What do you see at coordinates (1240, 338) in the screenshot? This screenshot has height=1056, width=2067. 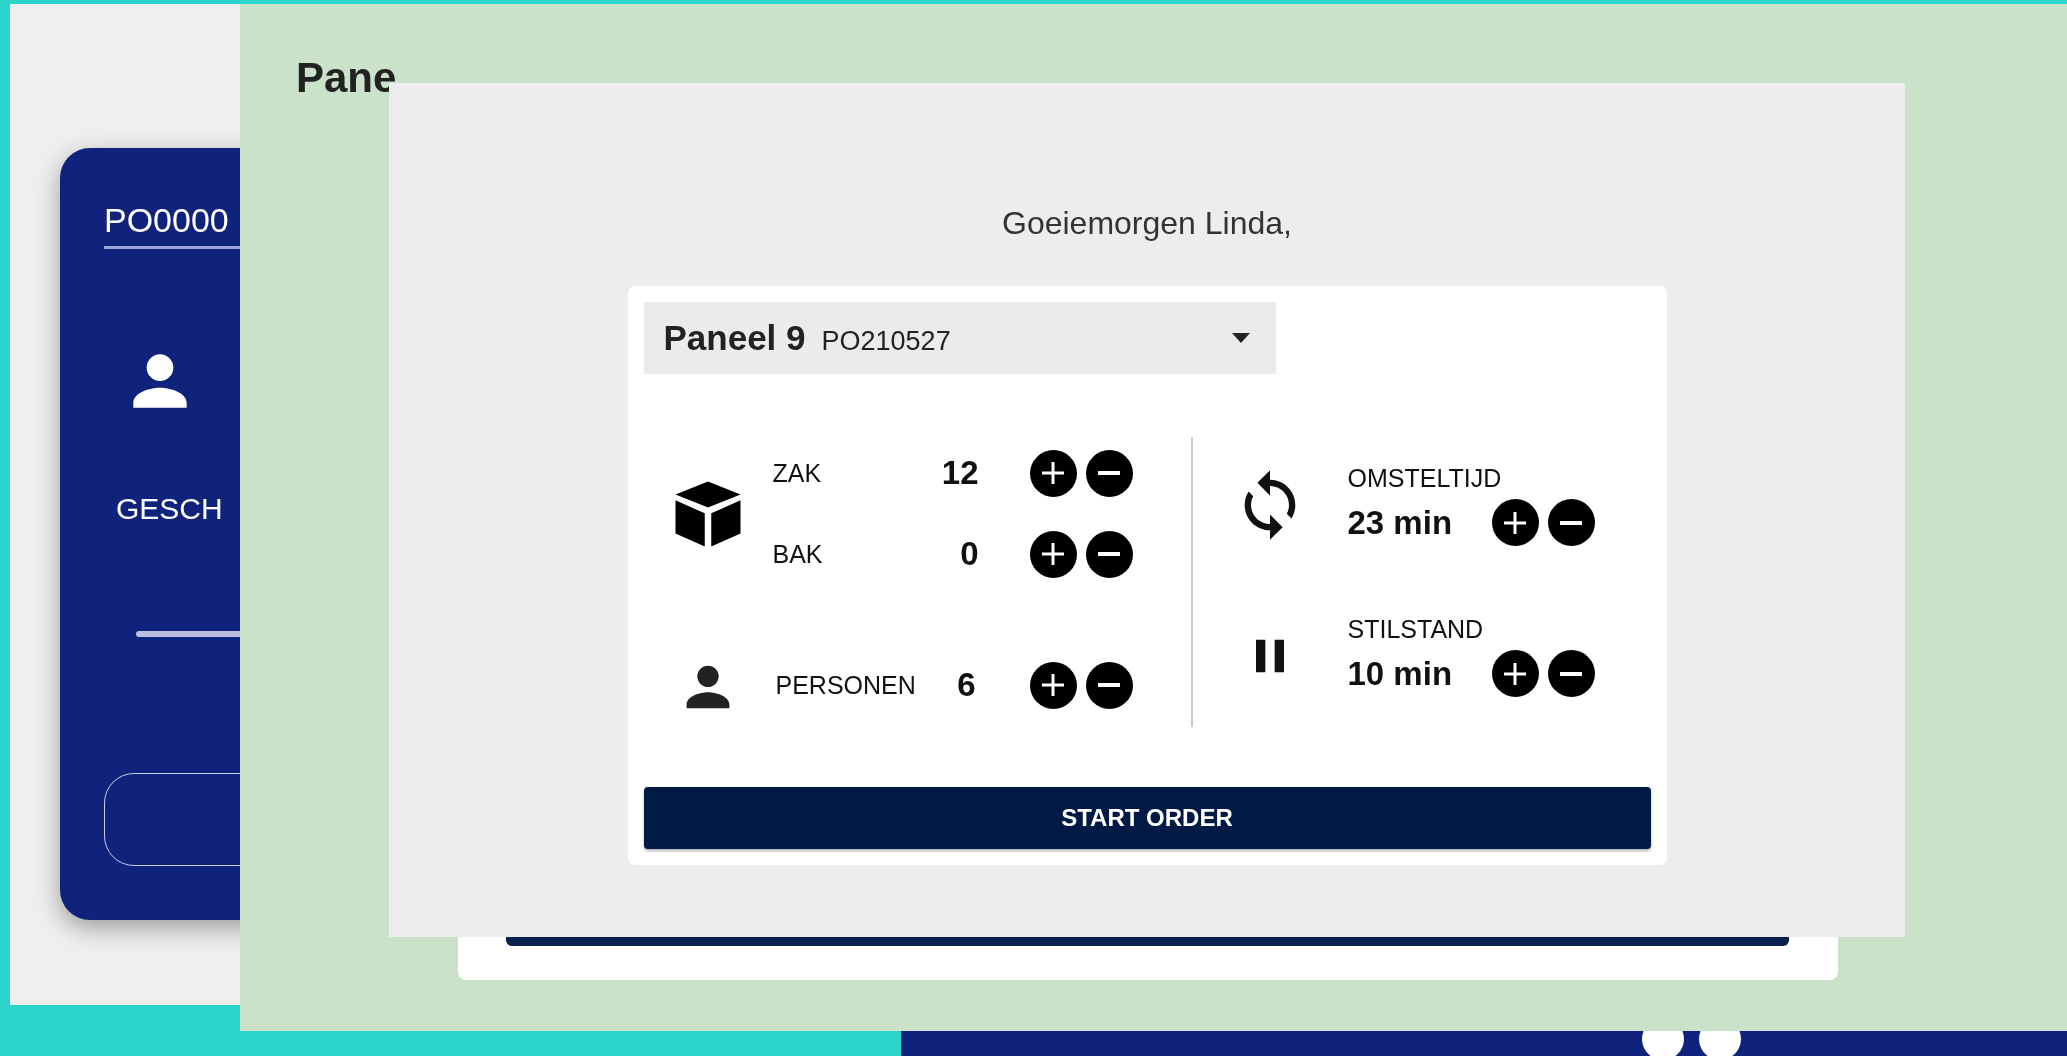 I see `caret-icon` at bounding box center [1240, 338].